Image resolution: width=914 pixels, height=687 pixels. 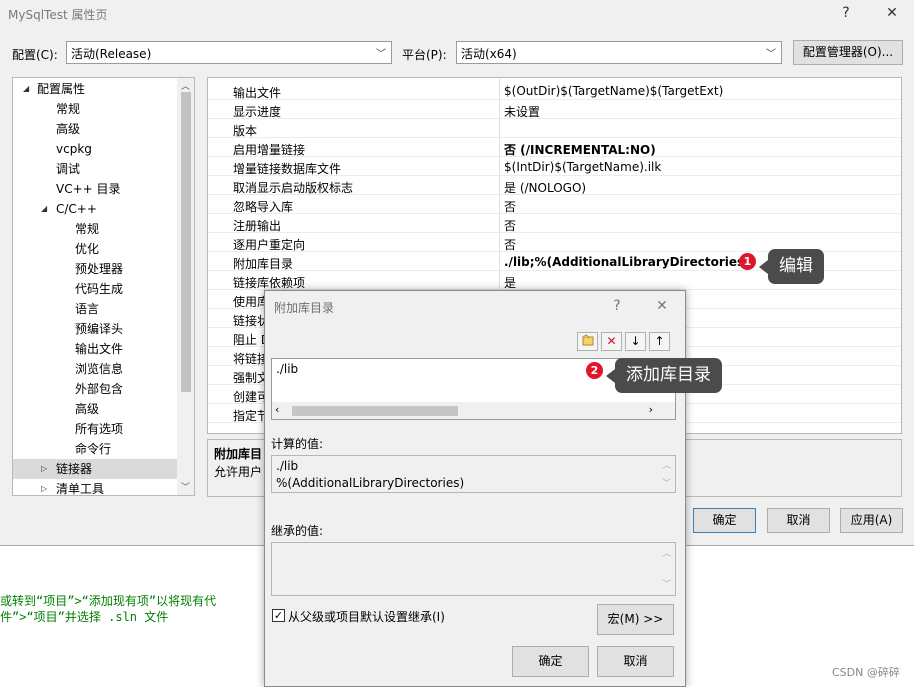 I want to click on code-line-2: 件”>“项目”并选择 .sln 文件, so click(x=84, y=617).